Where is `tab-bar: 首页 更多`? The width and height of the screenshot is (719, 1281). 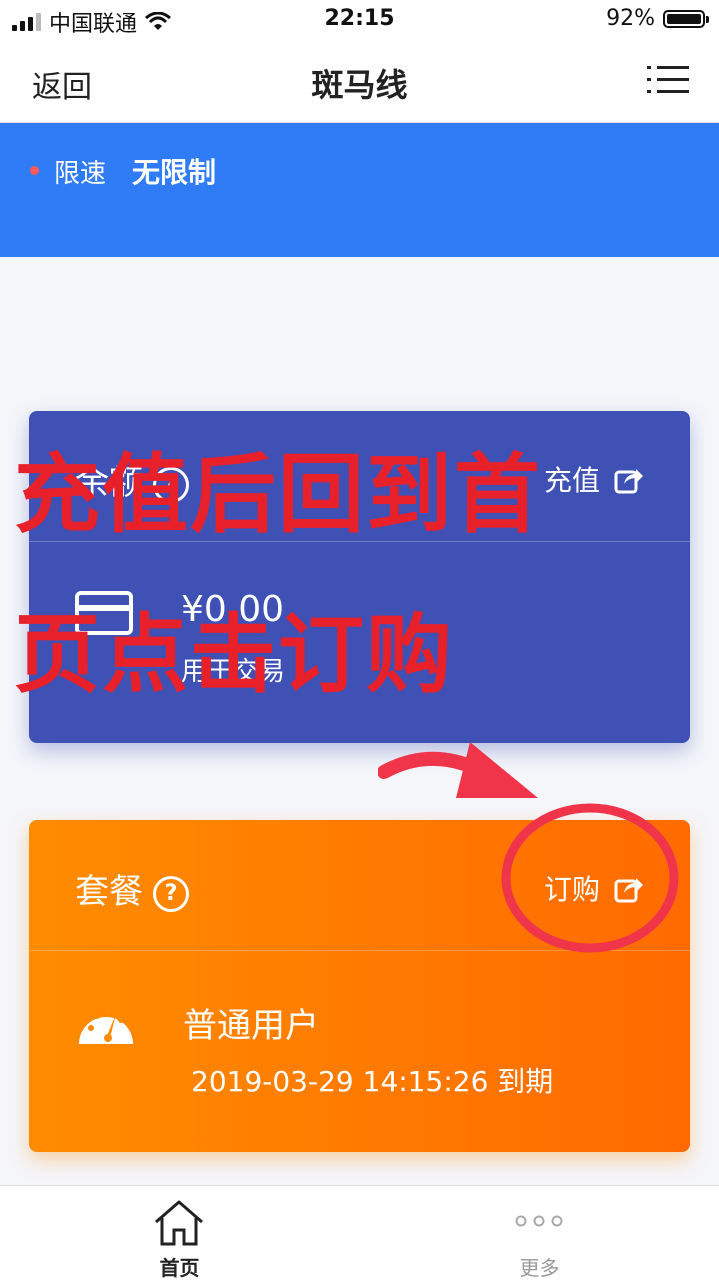 tab-bar: 首页 更多 is located at coordinates (359, 1233).